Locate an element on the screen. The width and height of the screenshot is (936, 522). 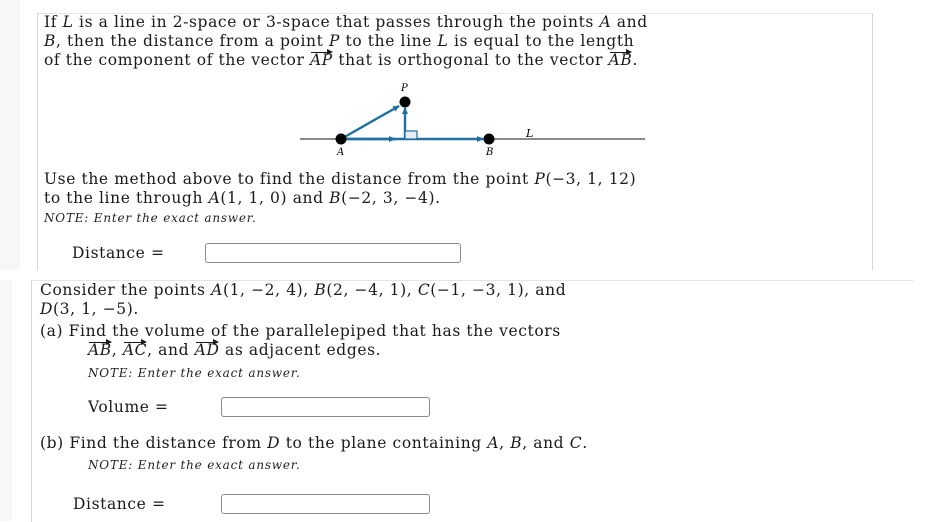
volume-label: Volume = is located at coordinates (128, 407).